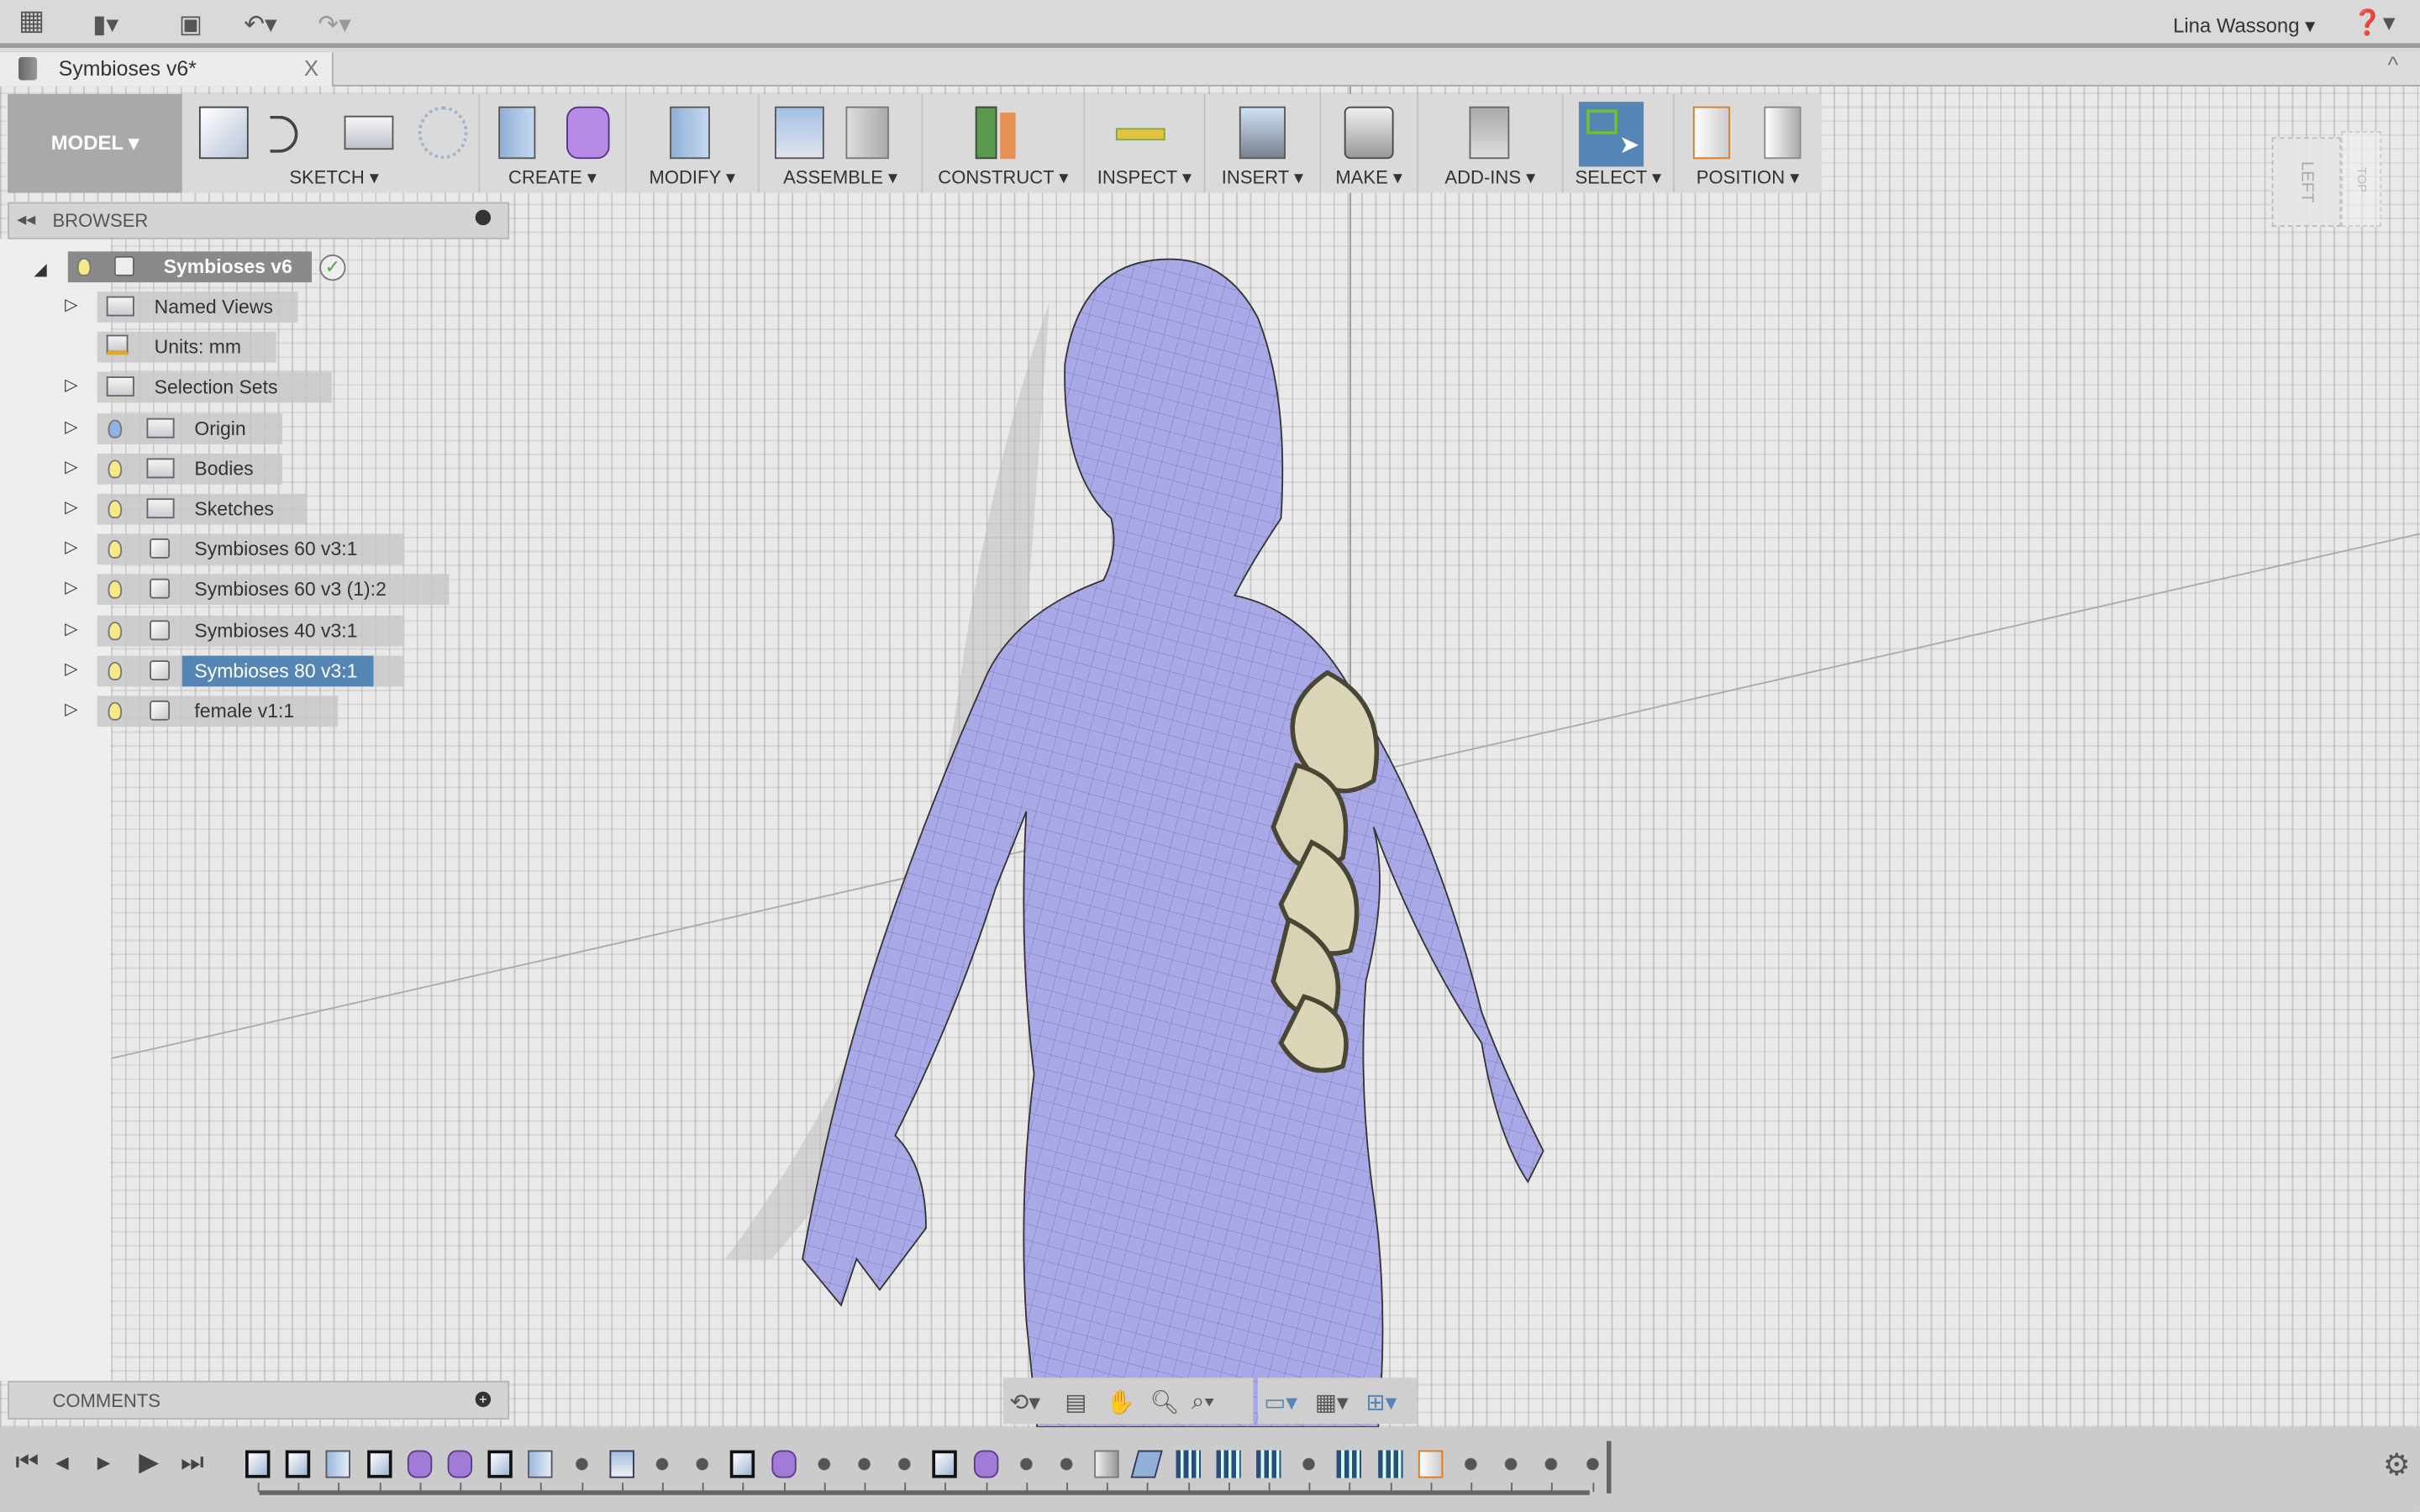 The height and width of the screenshot is (1512, 2420). Describe the element at coordinates (1106, 1464) in the screenshot. I see `timeline-joint-icon` at that location.